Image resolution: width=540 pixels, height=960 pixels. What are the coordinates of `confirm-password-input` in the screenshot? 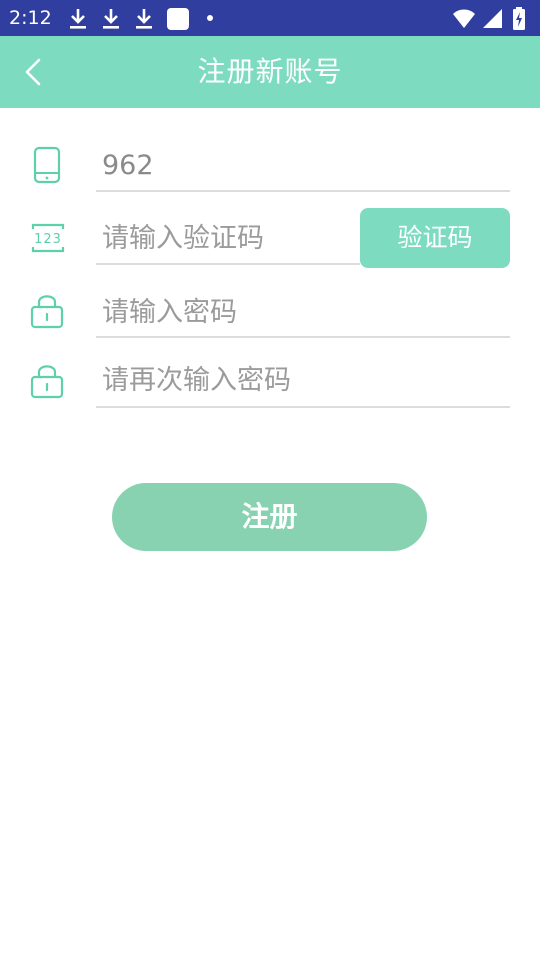 It's located at (303, 380).